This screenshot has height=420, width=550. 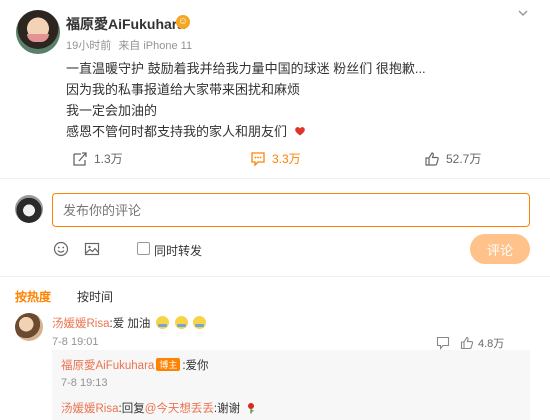 I want to click on reply-time: 7-8 19:13, so click(x=84, y=383).